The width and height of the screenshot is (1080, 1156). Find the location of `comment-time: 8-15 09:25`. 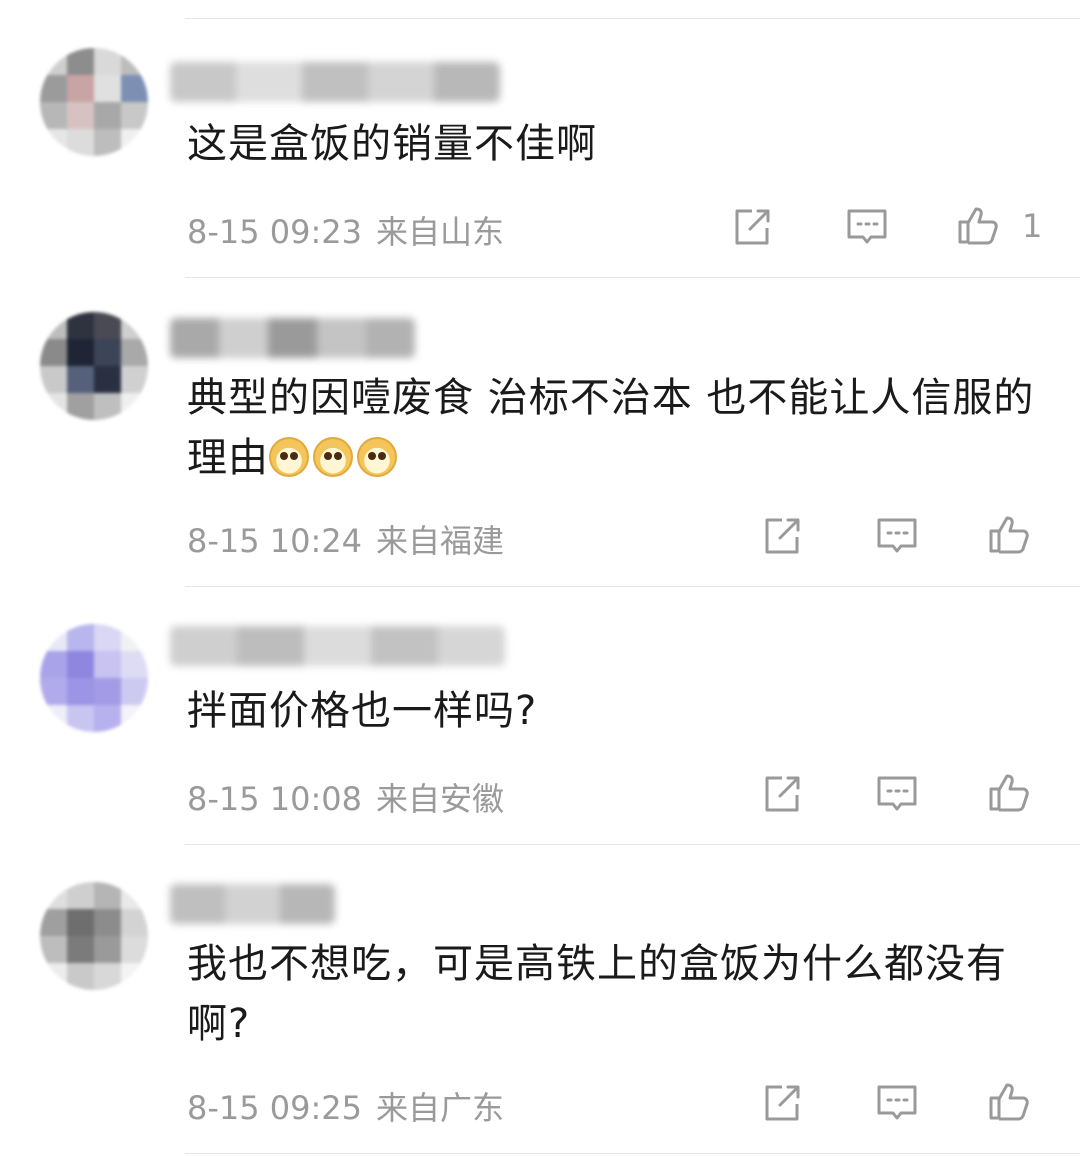

comment-time: 8-15 09:25 is located at coordinates (275, 1108).